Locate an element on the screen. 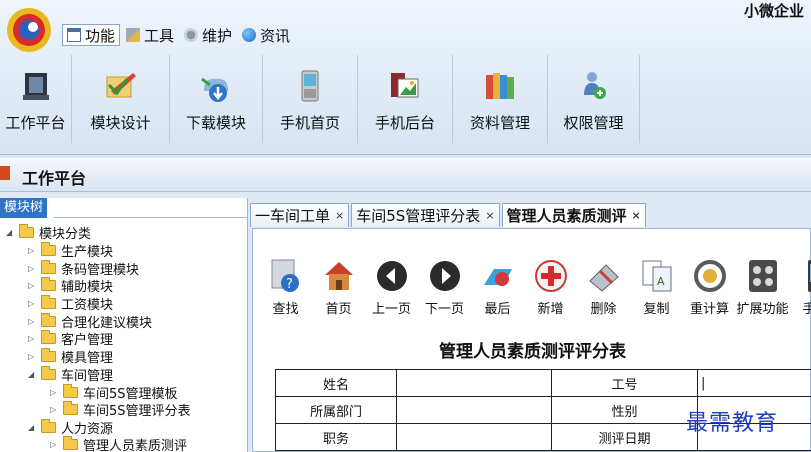  ribbon-label: 权限管理 is located at coordinates (593, 123).